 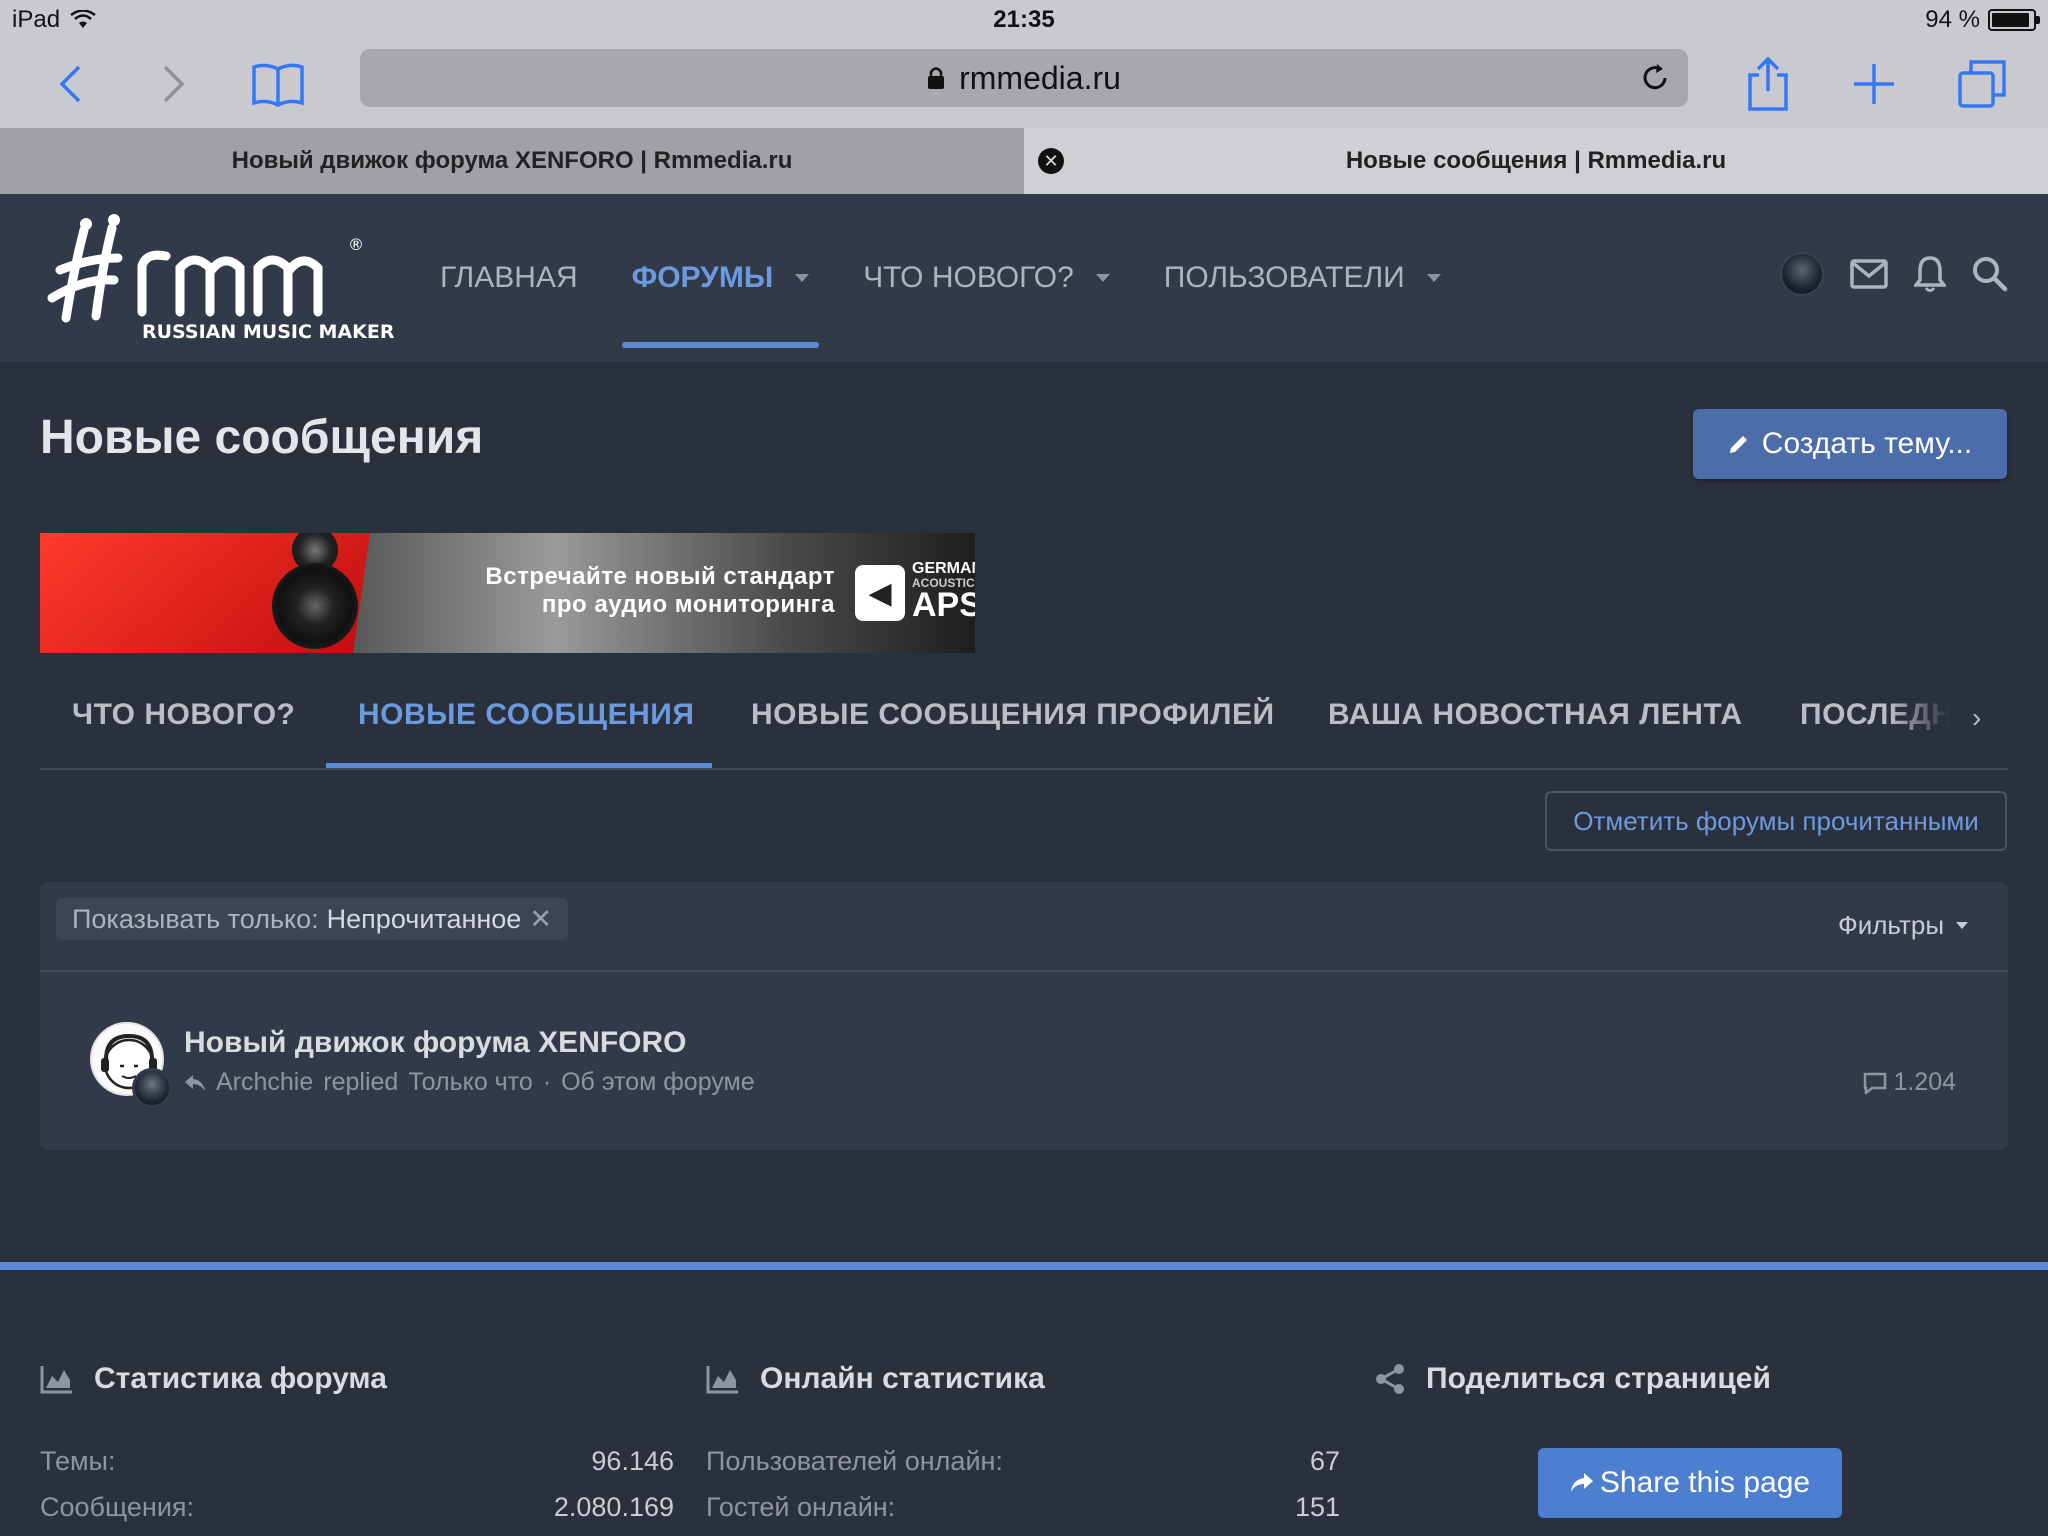 What do you see at coordinates (1317, 1507) in the screenshot?
I see `stat-value: 151` at bounding box center [1317, 1507].